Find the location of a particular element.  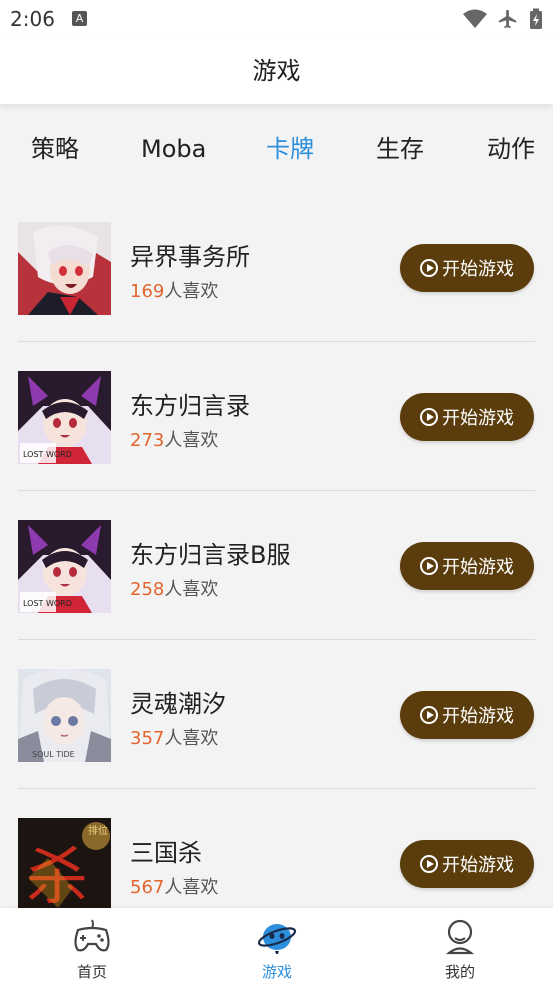

likes-number: 567 is located at coordinates (147, 887).